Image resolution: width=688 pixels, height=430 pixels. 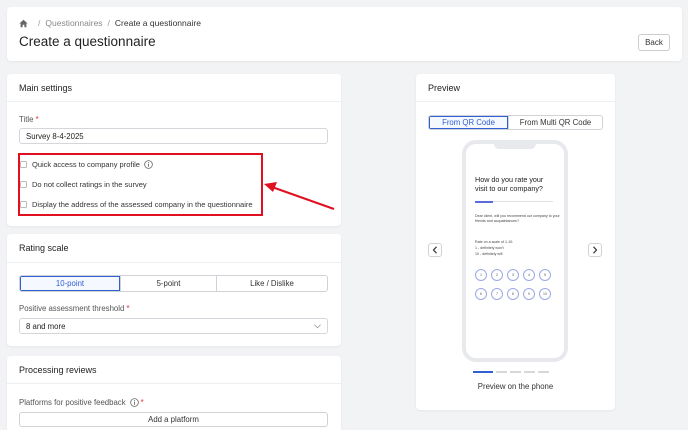 I want to click on rating-scale-title: Rating scale, so click(x=44, y=248).